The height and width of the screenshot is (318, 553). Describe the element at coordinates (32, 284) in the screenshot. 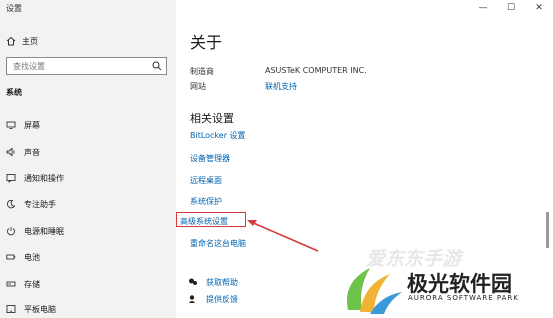

I see `sidebar-item-label: 存储` at that location.